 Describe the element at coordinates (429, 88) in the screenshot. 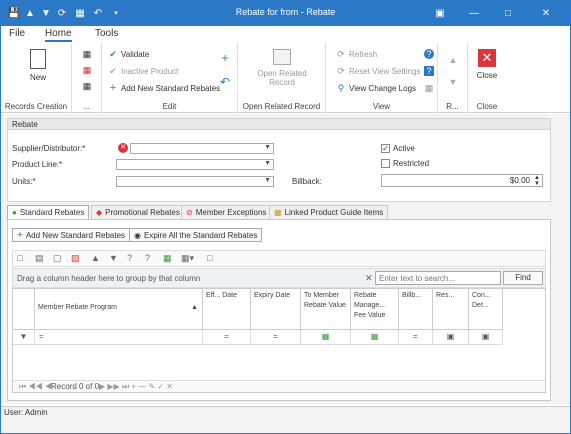

I see `docs-icon: ▦` at that location.